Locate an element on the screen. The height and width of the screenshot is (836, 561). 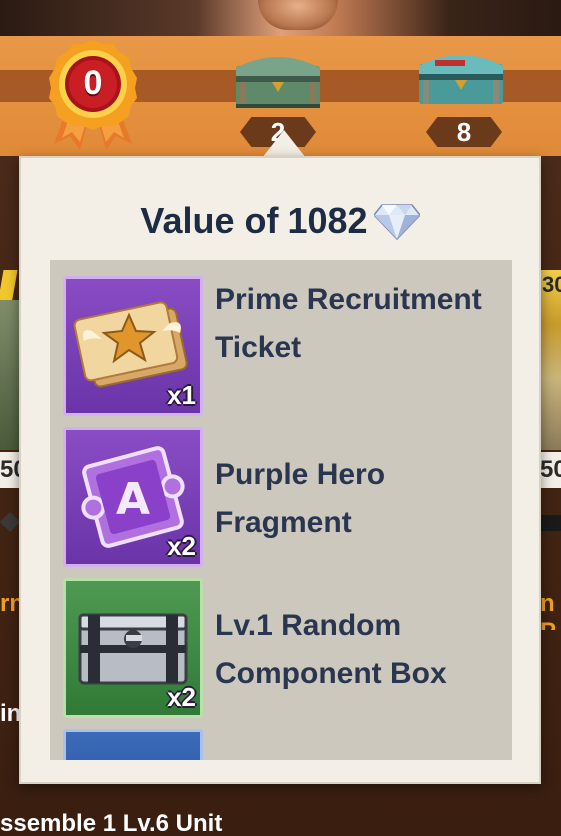
list-item: A x2 Purple Hero Fragment is located at coordinates (283, 497).